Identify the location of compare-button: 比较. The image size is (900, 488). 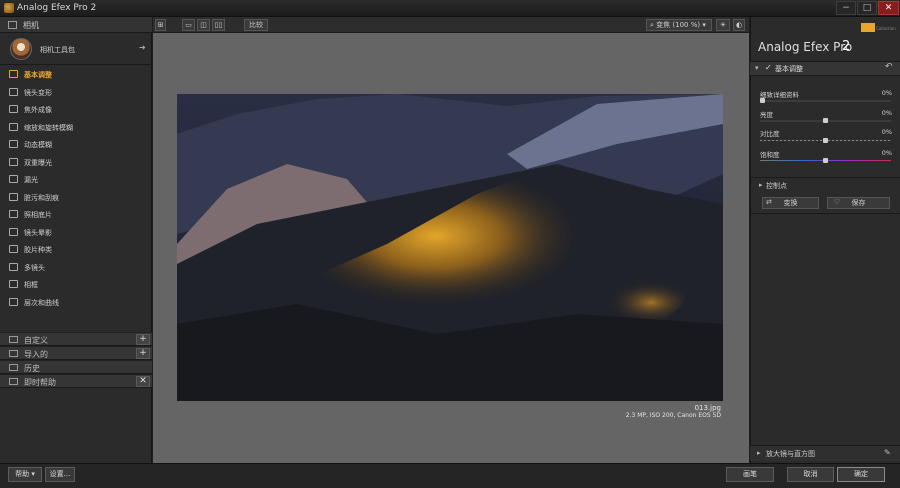
(256, 25).